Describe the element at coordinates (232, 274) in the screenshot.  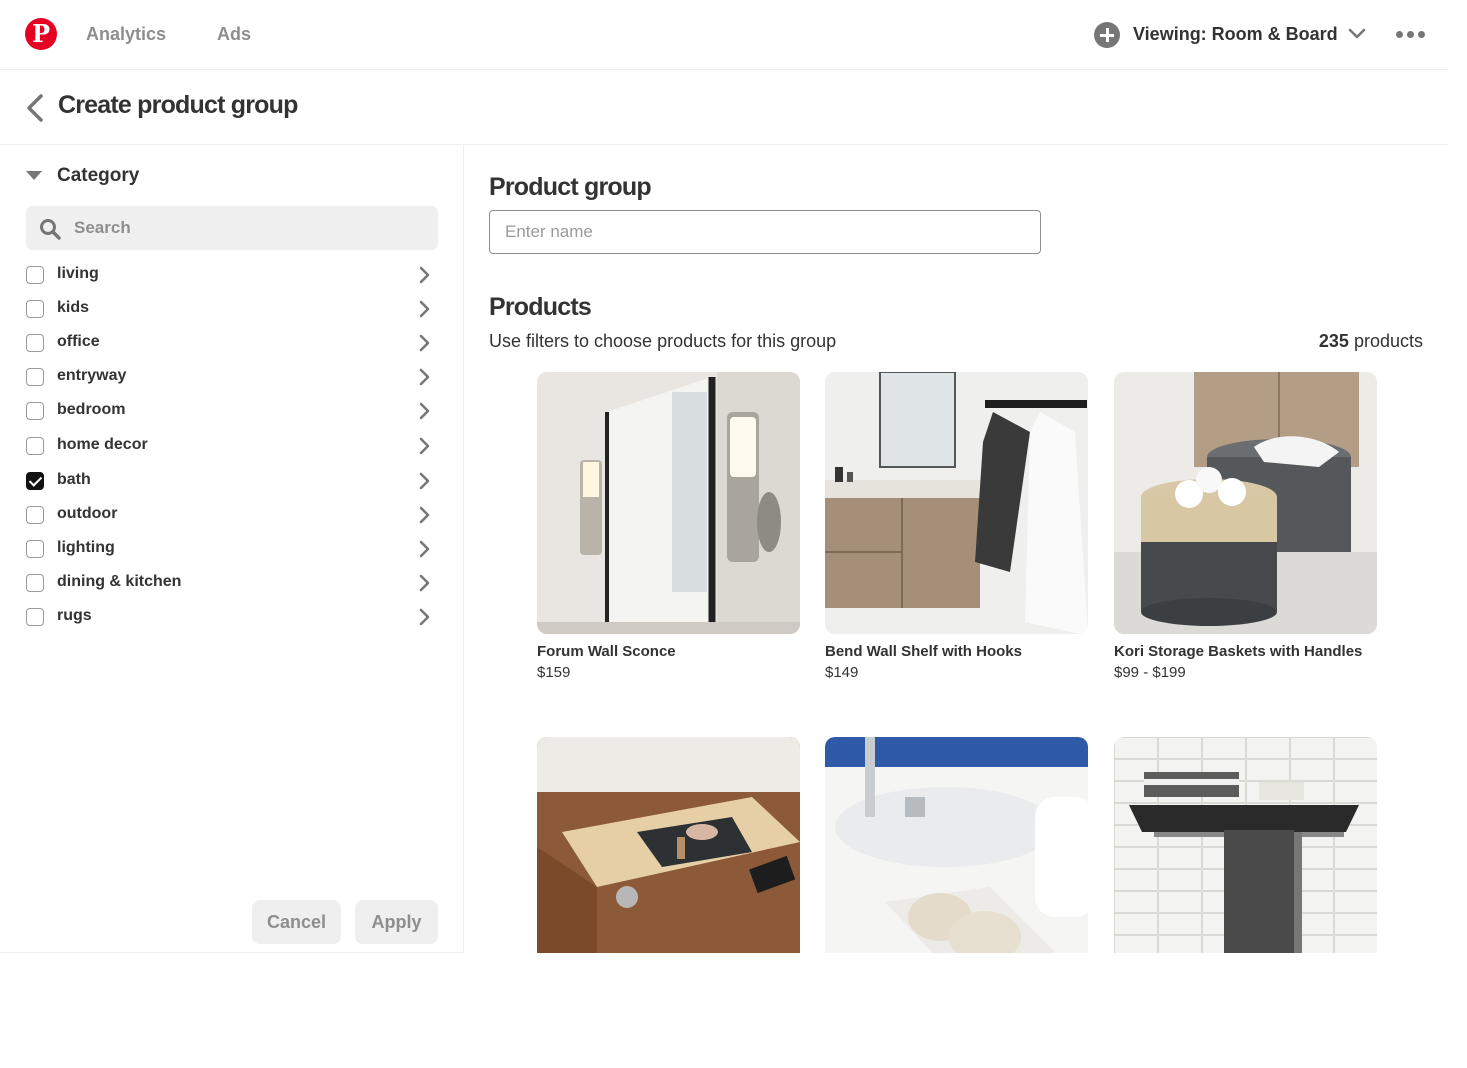
I see `category-item-living: living` at that location.